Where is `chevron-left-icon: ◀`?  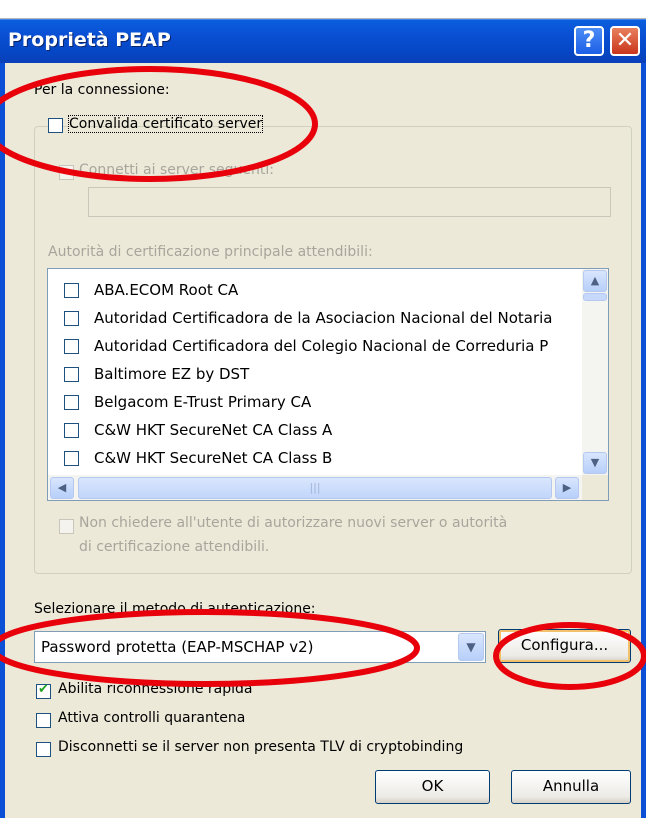 chevron-left-icon: ◀ is located at coordinates (62, 487).